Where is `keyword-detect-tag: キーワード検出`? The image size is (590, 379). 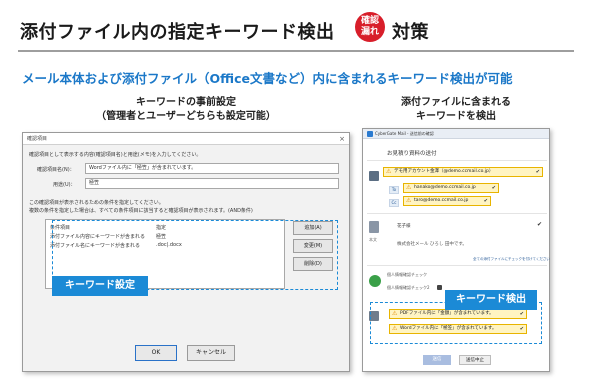 keyword-detect-tag: キーワード検出 is located at coordinates (491, 300).